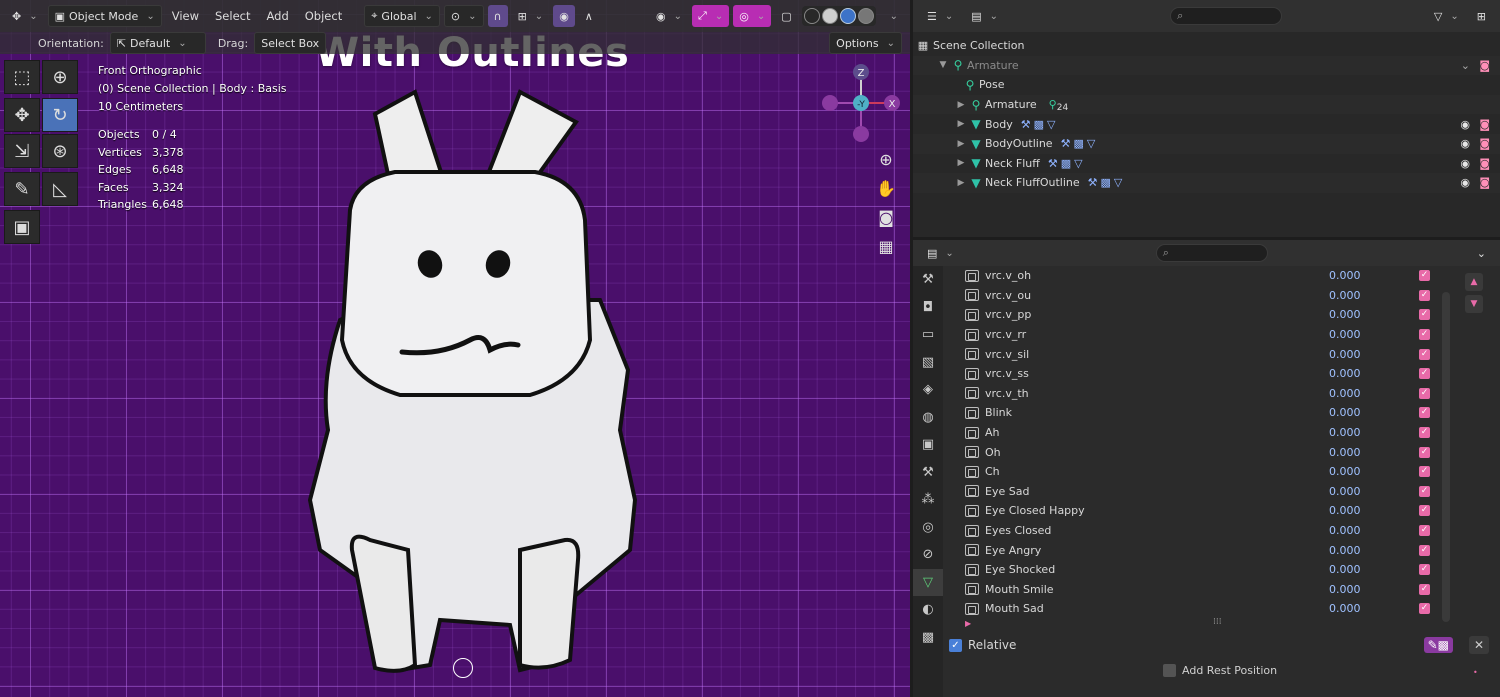  Describe the element at coordinates (1474, 304) in the screenshot. I see `move-down-button: ▼` at that location.